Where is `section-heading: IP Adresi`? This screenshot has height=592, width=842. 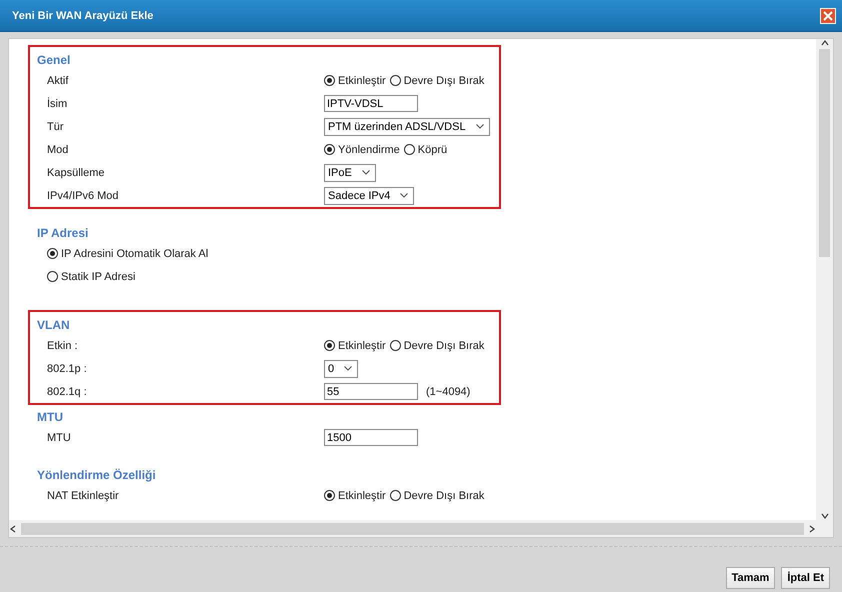
section-heading: IP Adresi is located at coordinates (63, 233).